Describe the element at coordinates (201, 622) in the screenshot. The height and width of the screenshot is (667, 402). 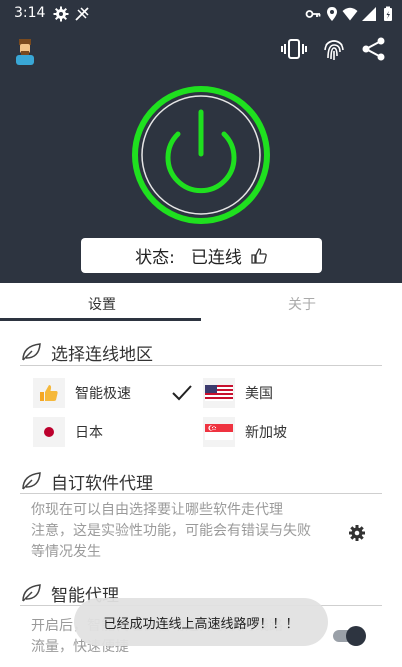
I see `toast-message: 已经成功连线上高速线路啰！！！` at that location.